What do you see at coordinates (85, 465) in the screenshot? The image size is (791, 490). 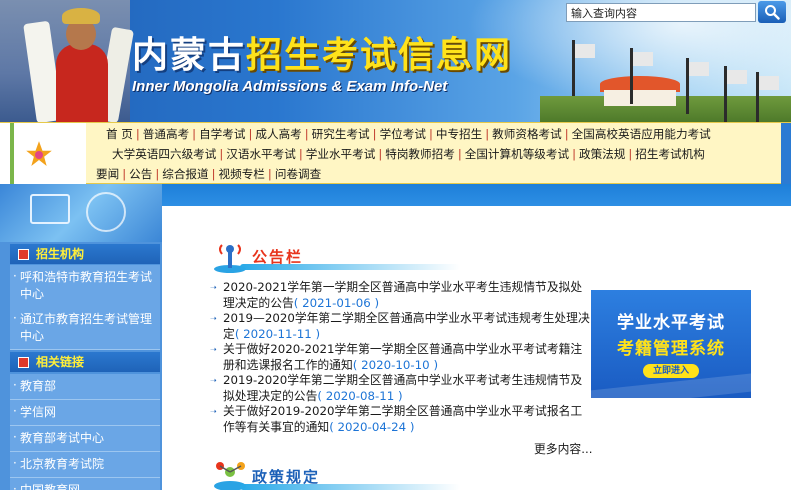 I see `sidebar-link: 北京教育考试院` at bounding box center [85, 465].